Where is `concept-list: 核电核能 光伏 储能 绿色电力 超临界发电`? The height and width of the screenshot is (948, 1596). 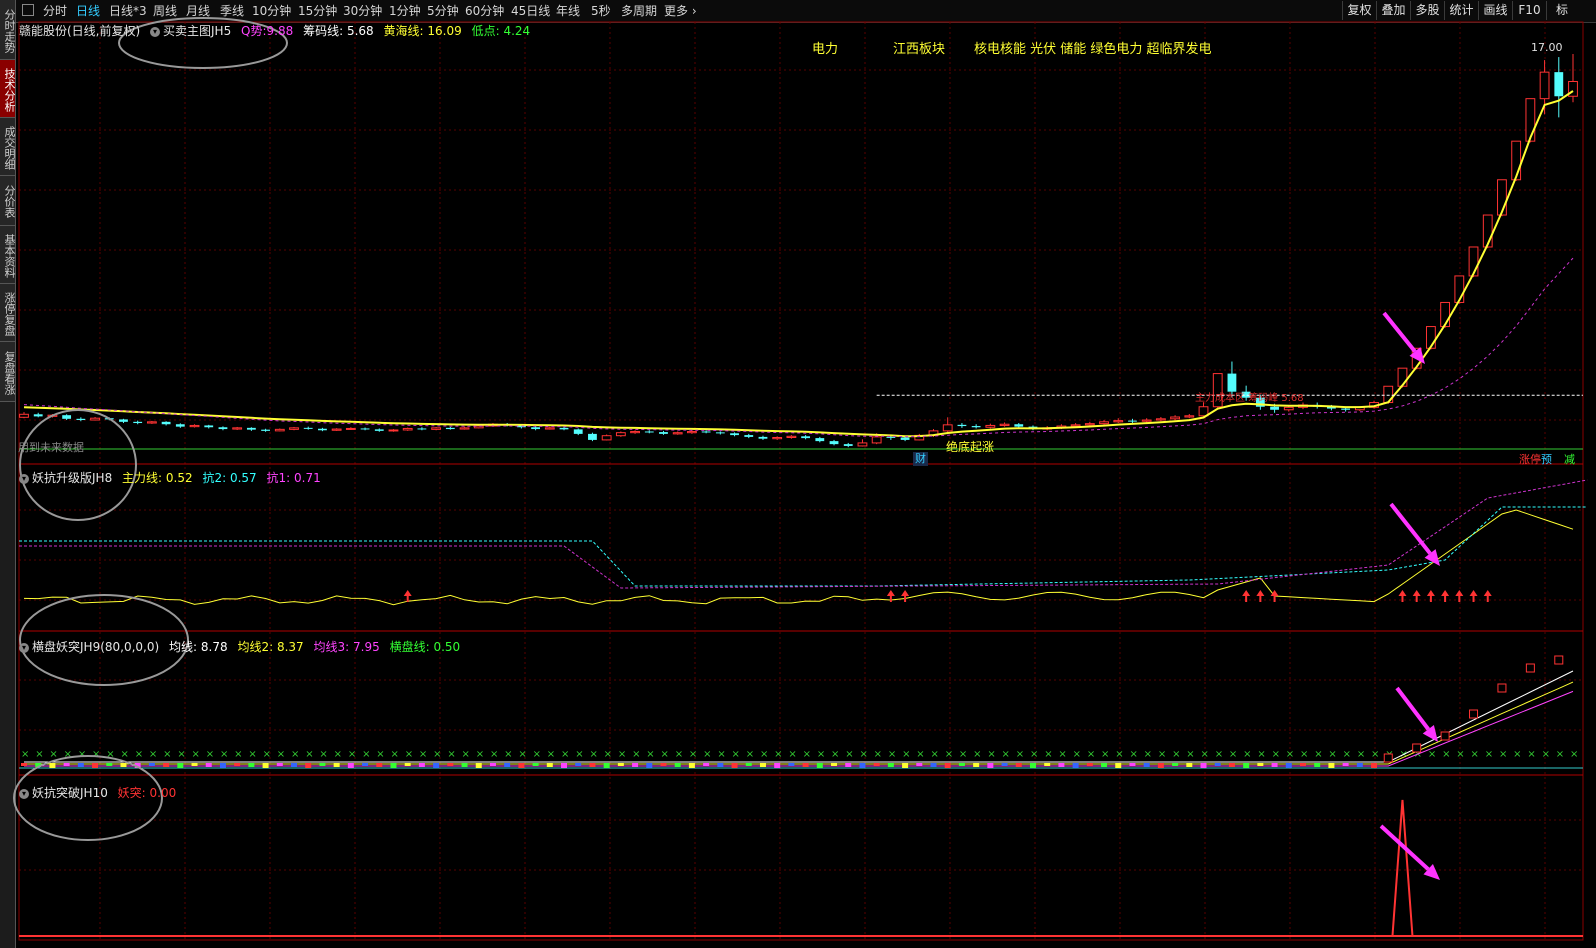
concept-list: 核电核能 光伏 储能 绿色电力 超临界发电 is located at coordinates (1093, 50).